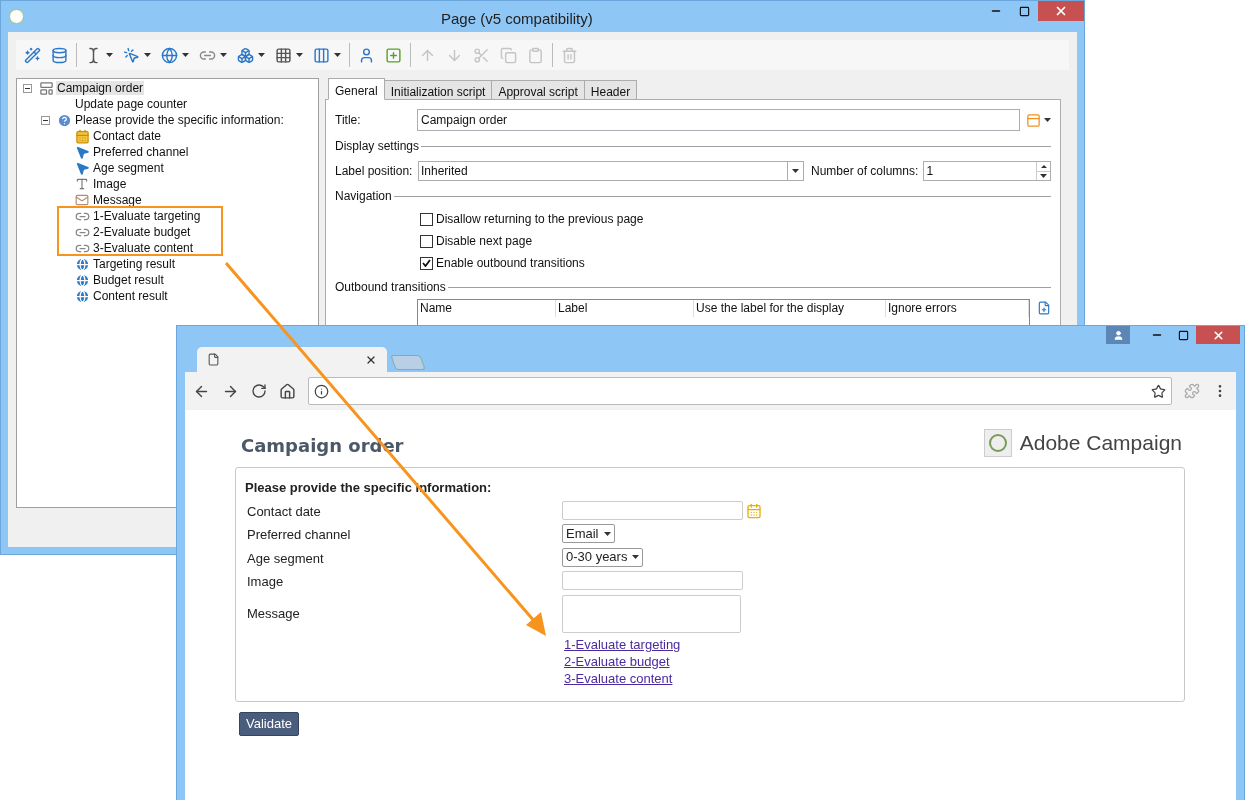 This screenshot has width=1245, height=800. Describe the element at coordinates (517, 19) in the screenshot. I see `window-title: Page (v5 compatibility)` at that location.